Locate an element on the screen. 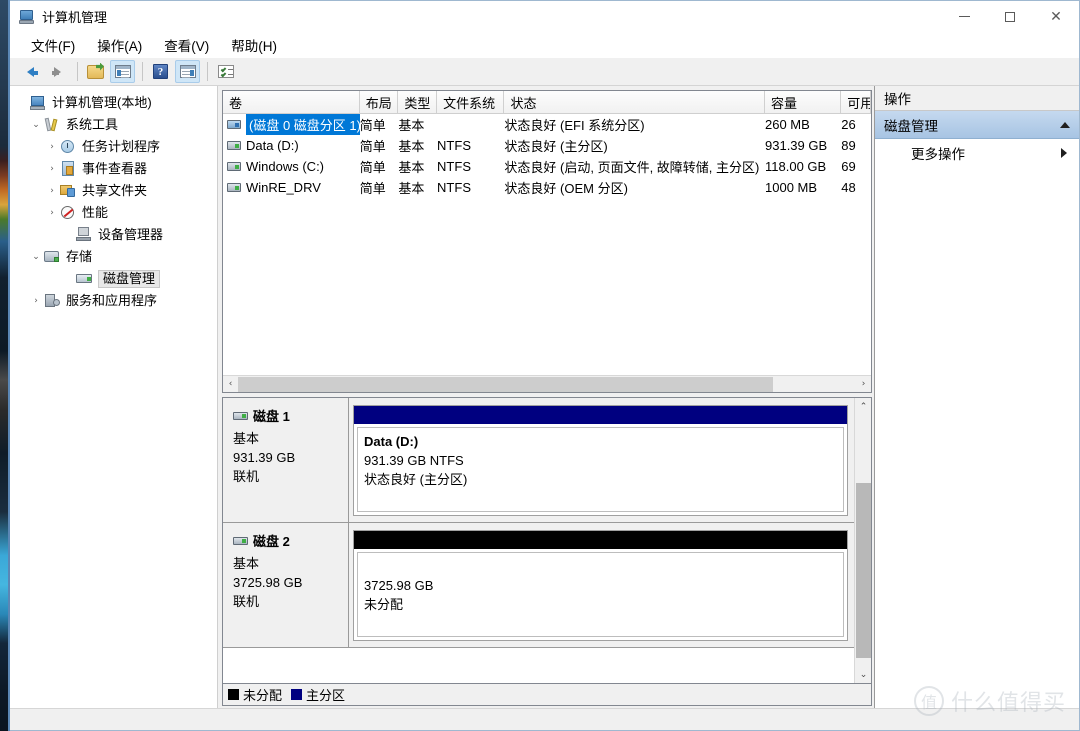 This screenshot has height=731, width=1080. scroll-left-button: ‹ is located at coordinates (230, 384).